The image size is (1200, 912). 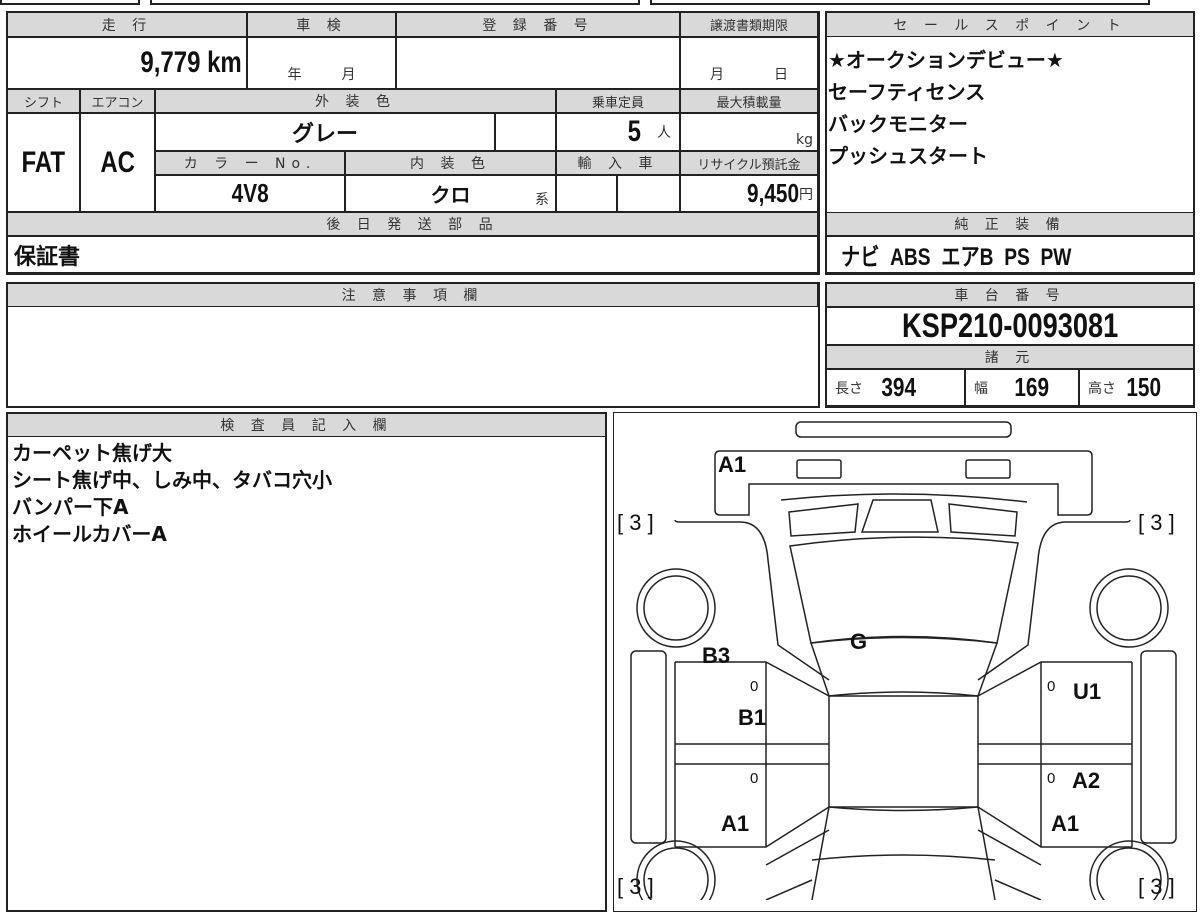 I want to click on tire-front-right-tread: [ 3 ], so click(x=1156, y=886).